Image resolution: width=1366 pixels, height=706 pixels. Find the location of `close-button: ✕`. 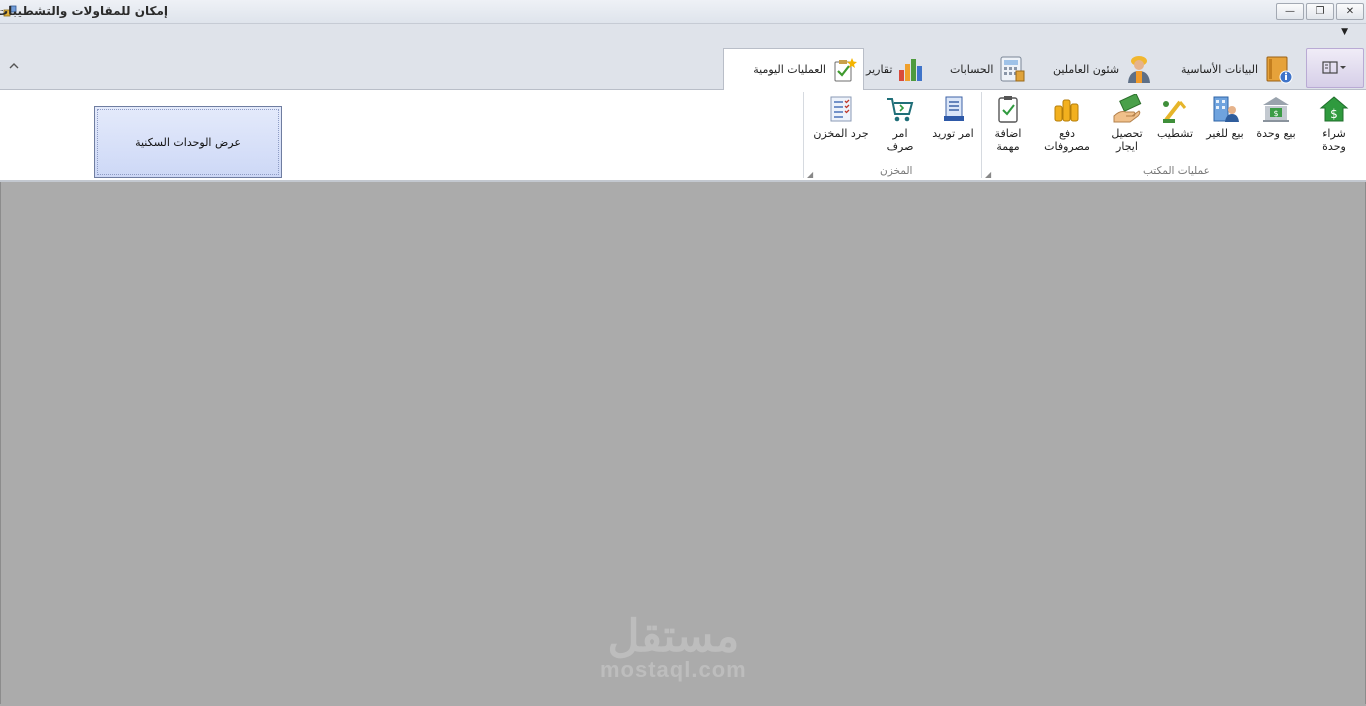

close-button: ✕ is located at coordinates (1350, 11).